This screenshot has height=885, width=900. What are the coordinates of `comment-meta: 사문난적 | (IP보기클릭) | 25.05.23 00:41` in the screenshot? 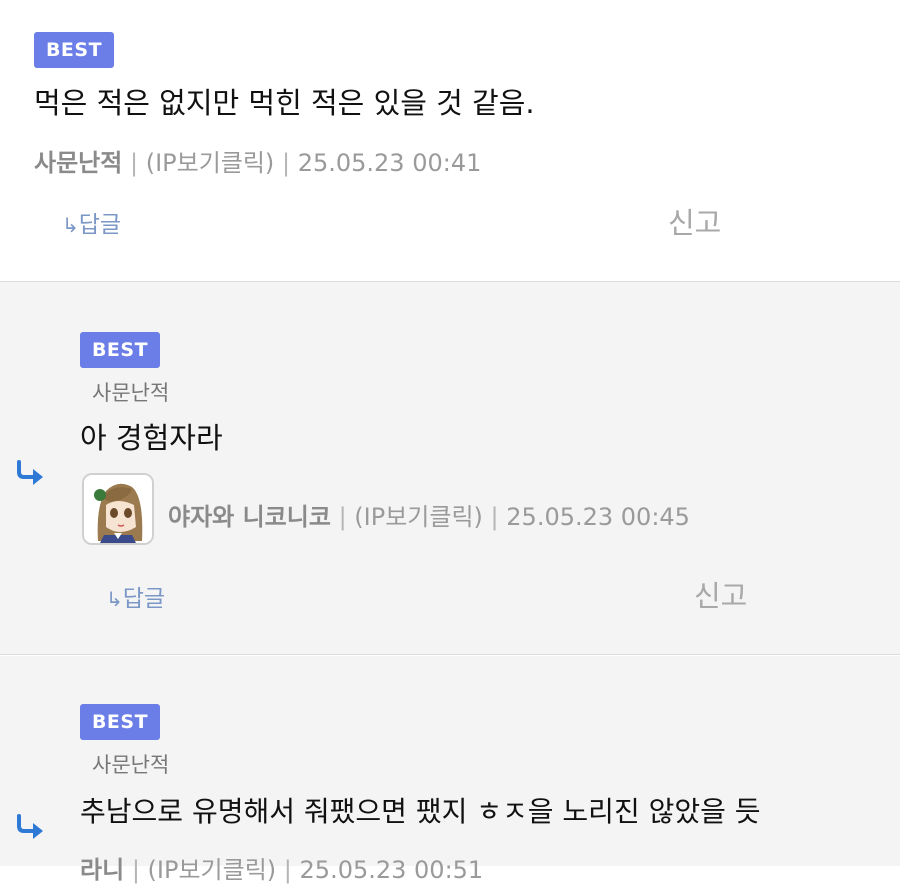 It's located at (257, 160).